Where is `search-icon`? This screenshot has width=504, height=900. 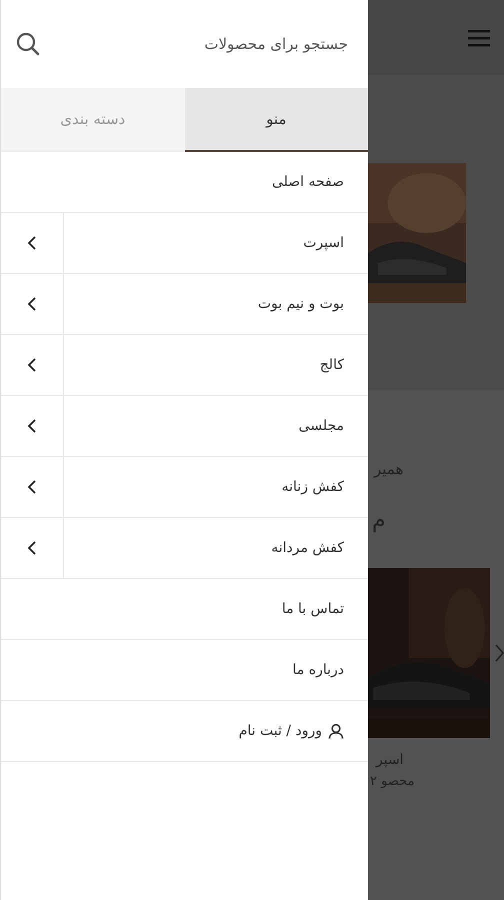
search-icon is located at coordinates (28, 44).